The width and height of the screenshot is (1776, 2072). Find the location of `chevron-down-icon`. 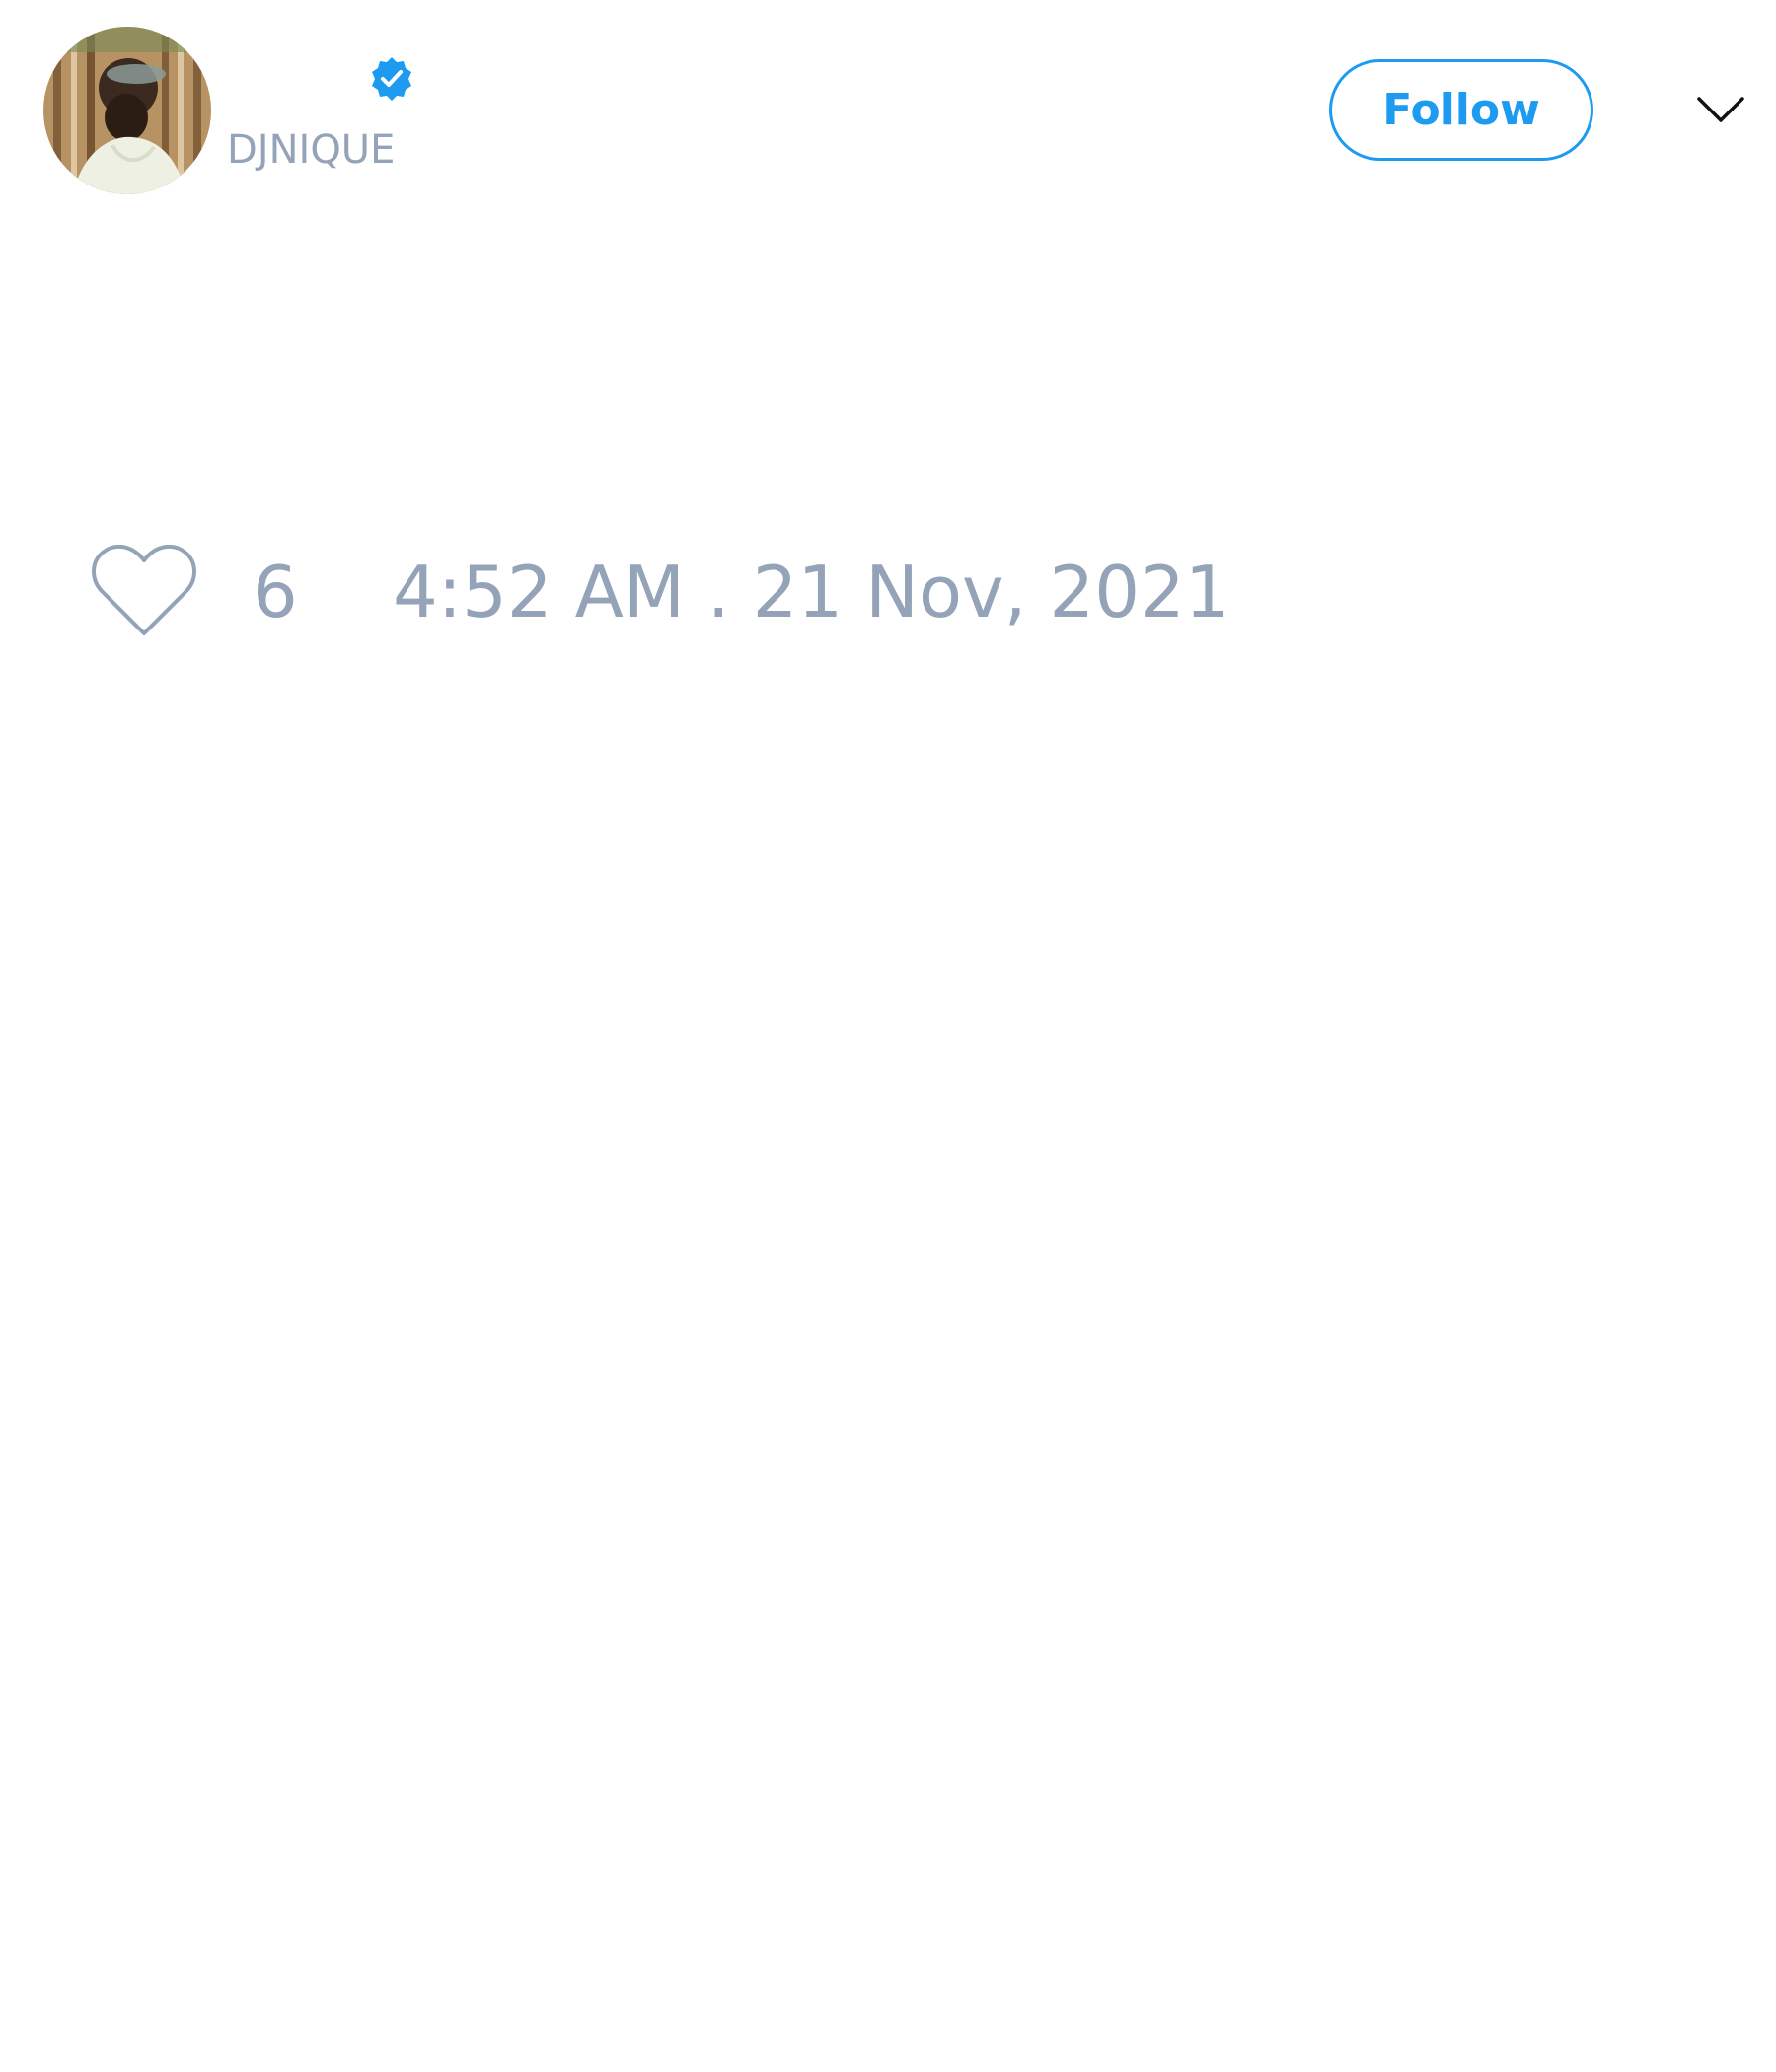

chevron-down-icon is located at coordinates (1721, 109).